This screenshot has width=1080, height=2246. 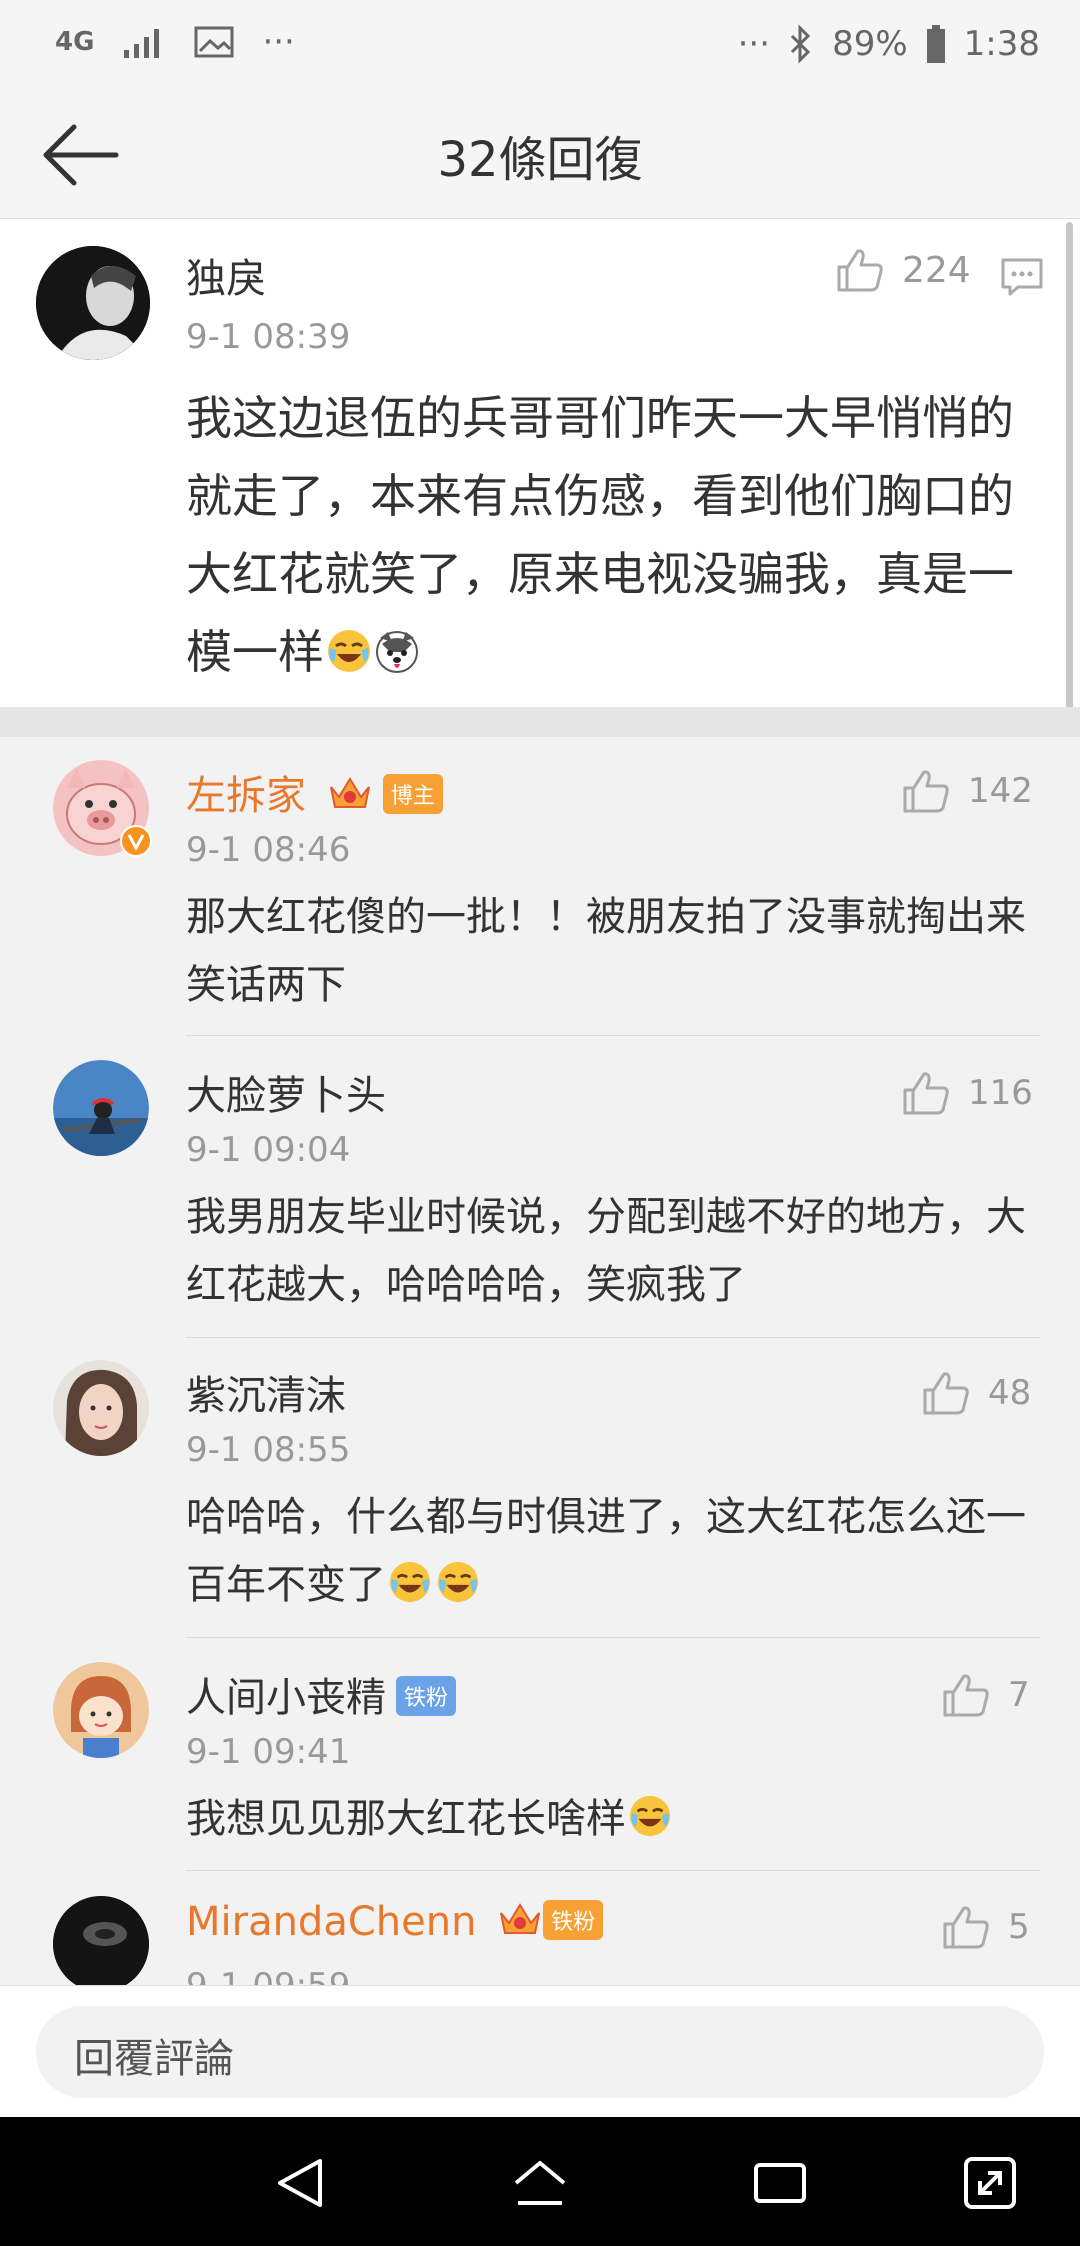 I want to click on timestamp: 9-1 09:04, so click(x=268, y=1150).